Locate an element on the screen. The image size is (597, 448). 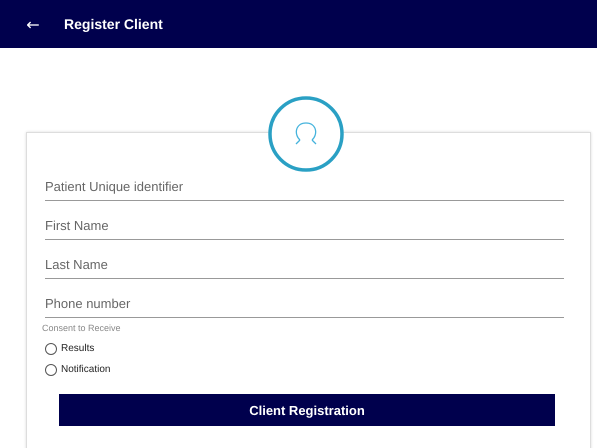
consent-label: Consent to Receive is located at coordinates (82, 328).